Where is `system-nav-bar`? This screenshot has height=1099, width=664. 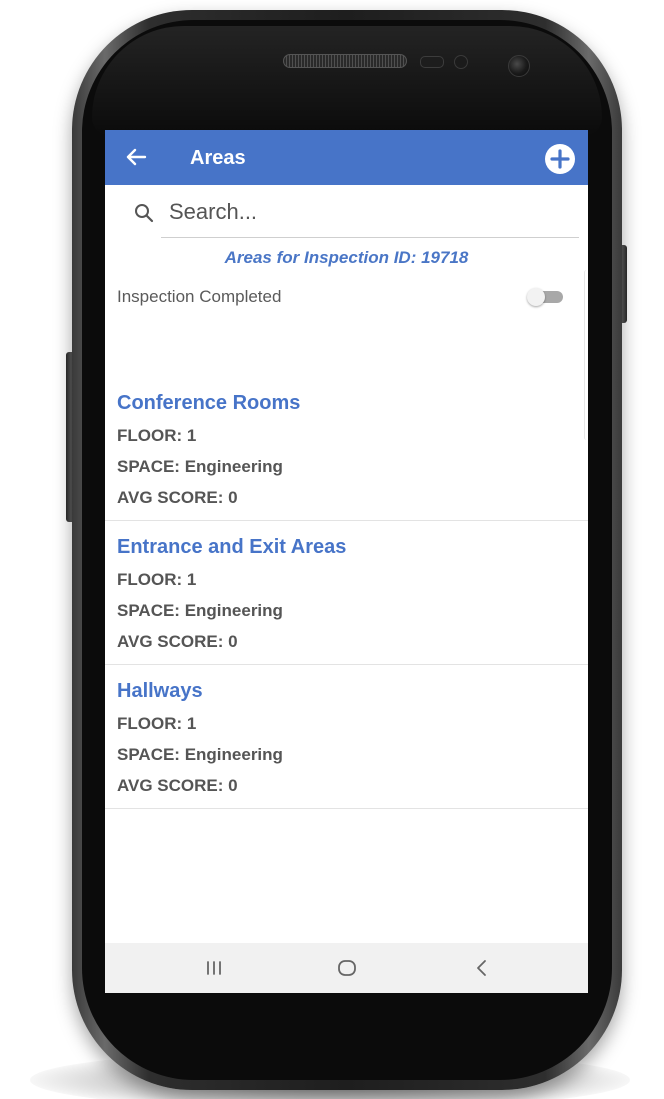 system-nav-bar is located at coordinates (346, 968).